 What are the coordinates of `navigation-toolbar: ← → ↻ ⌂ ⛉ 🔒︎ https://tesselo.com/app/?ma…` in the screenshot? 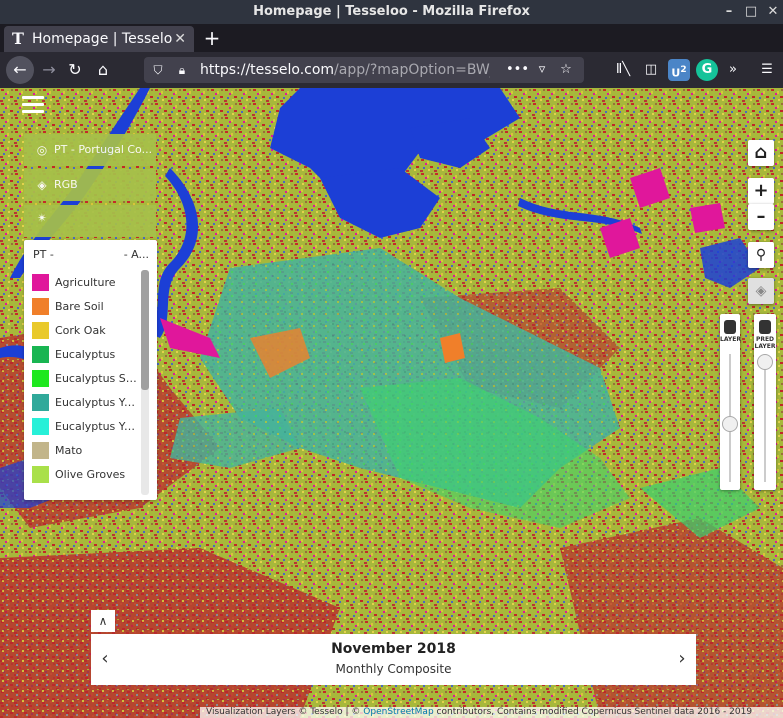 It's located at (391, 70).